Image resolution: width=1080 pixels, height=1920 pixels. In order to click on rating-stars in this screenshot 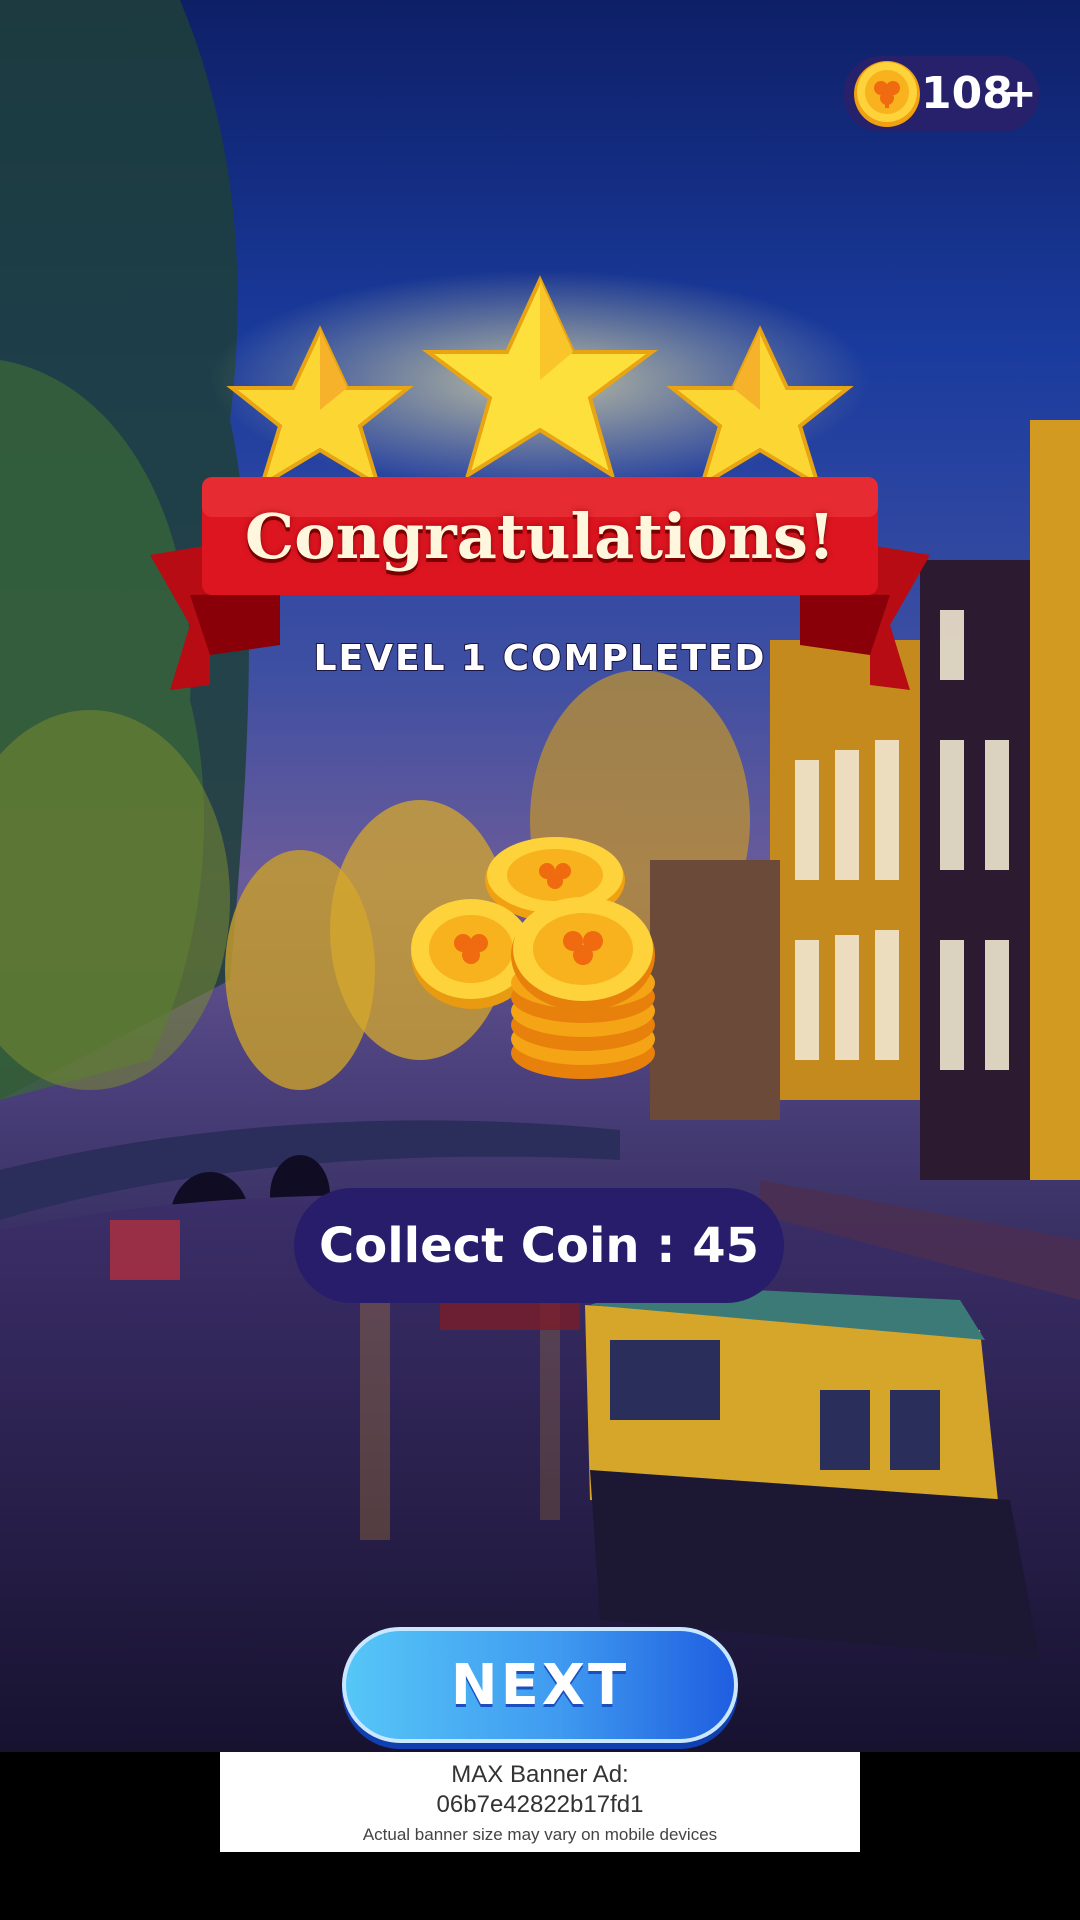, I will do `click(540, 380)`.